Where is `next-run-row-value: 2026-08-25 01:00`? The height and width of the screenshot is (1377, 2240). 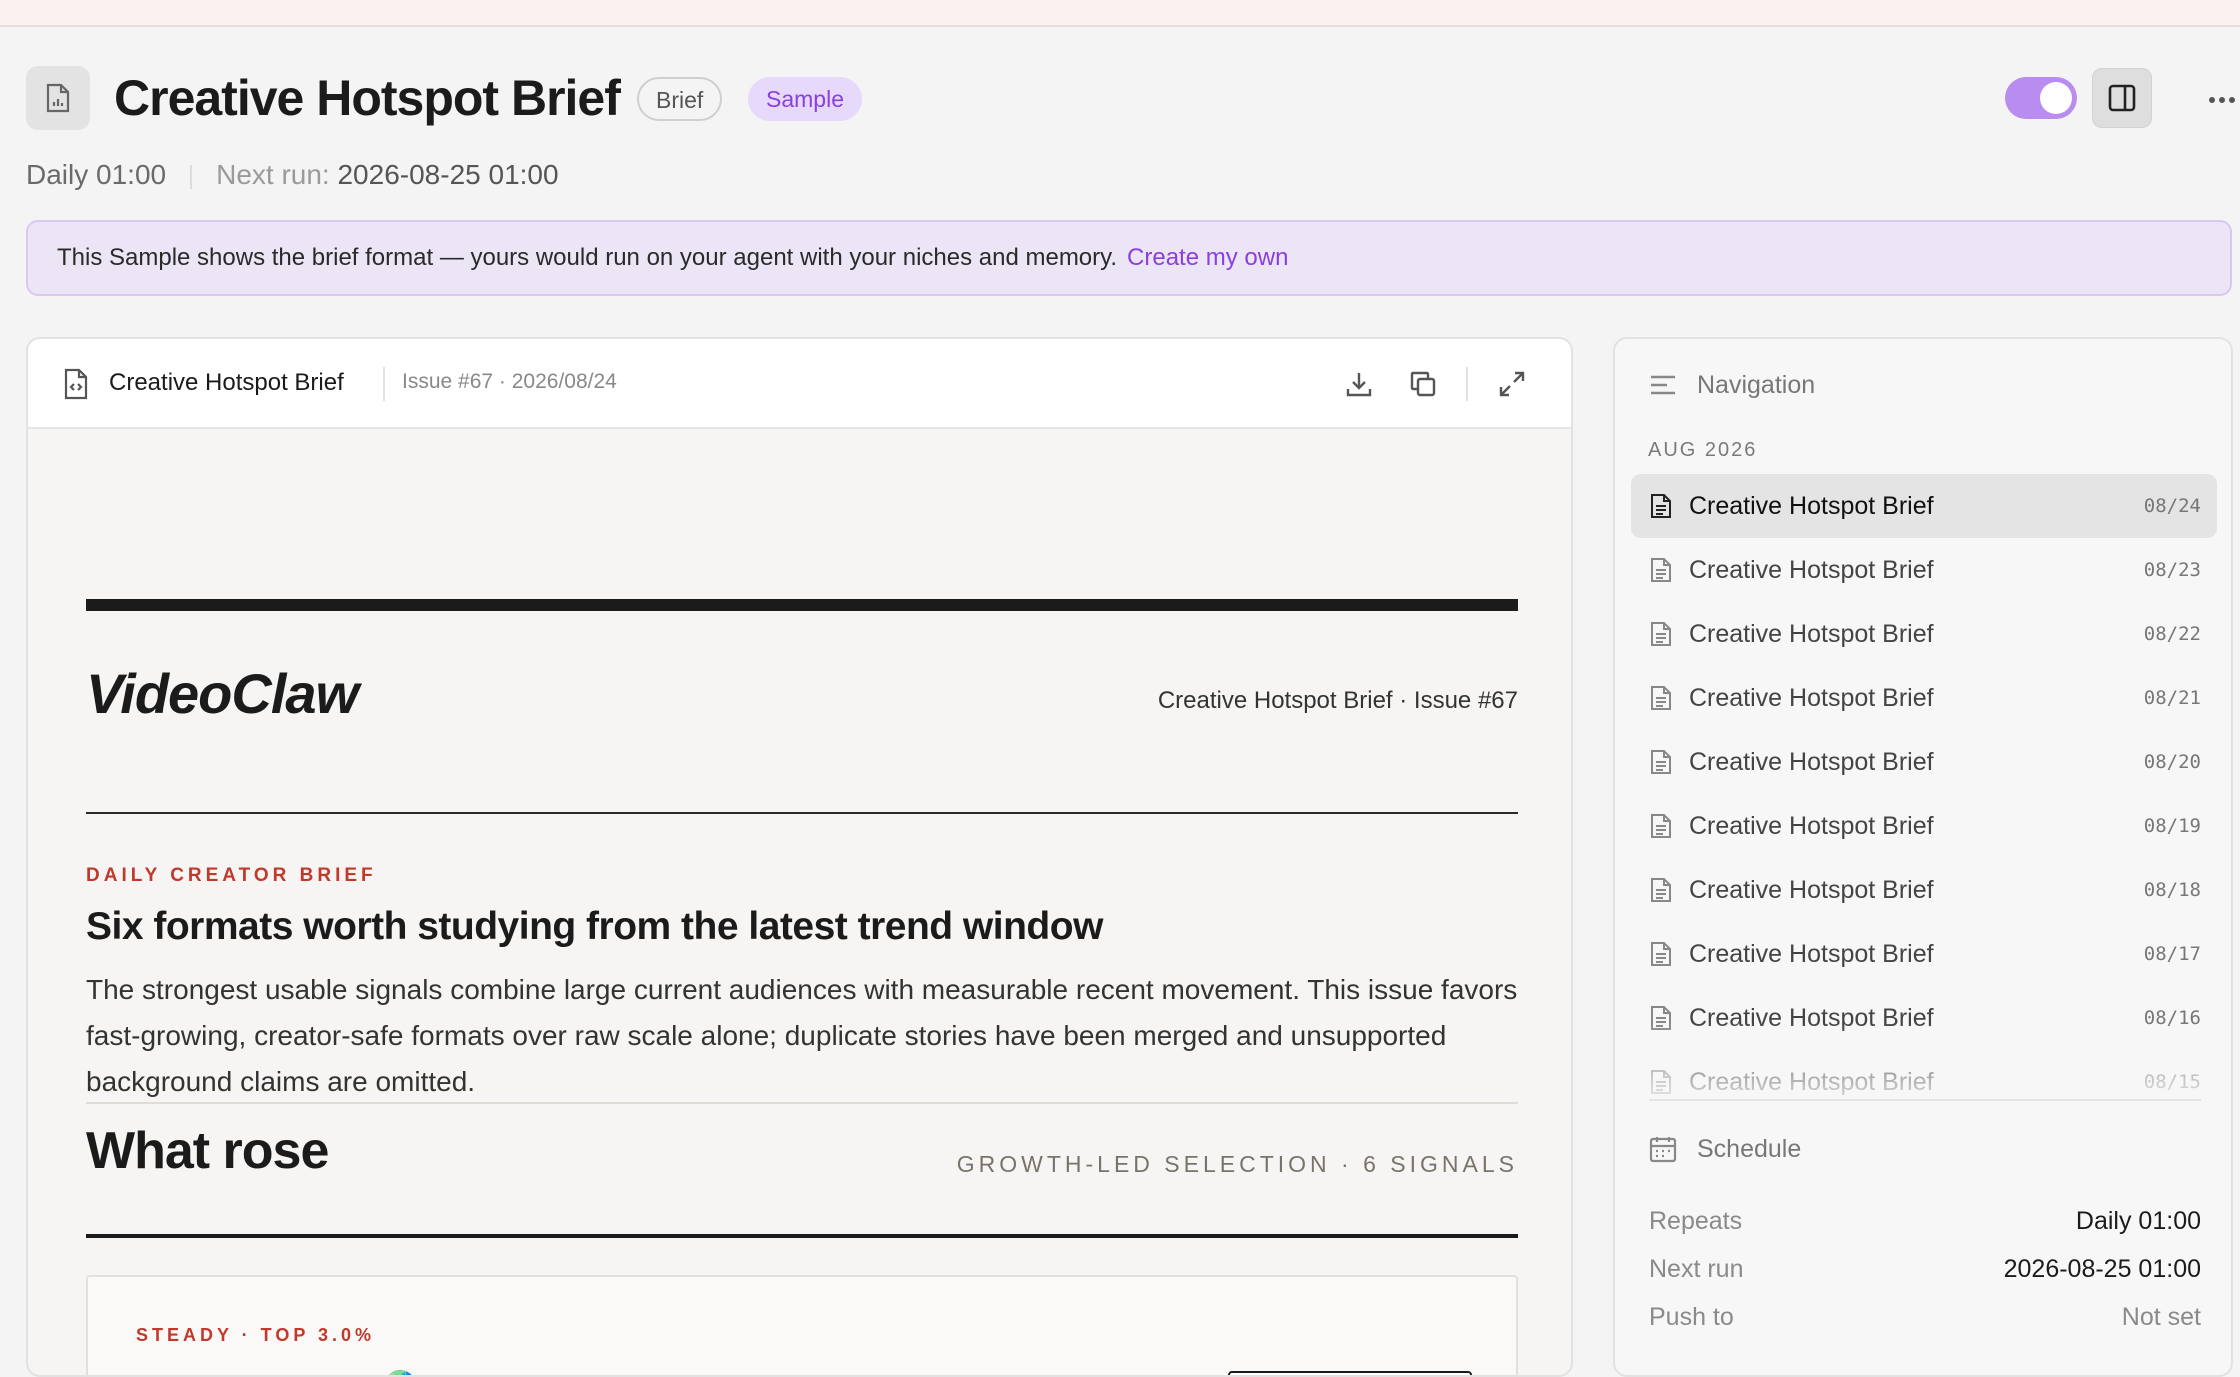
next-run-row-value: 2026-08-25 01:00 is located at coordinates (2102, 1269).